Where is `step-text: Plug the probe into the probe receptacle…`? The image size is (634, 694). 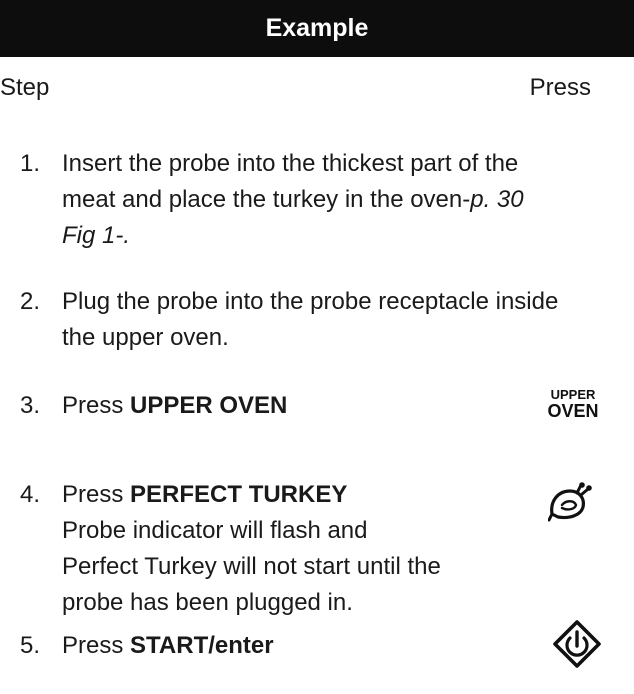
step-text: Plug the probe into the probe receptacle… is located at coordinates (310, 319).